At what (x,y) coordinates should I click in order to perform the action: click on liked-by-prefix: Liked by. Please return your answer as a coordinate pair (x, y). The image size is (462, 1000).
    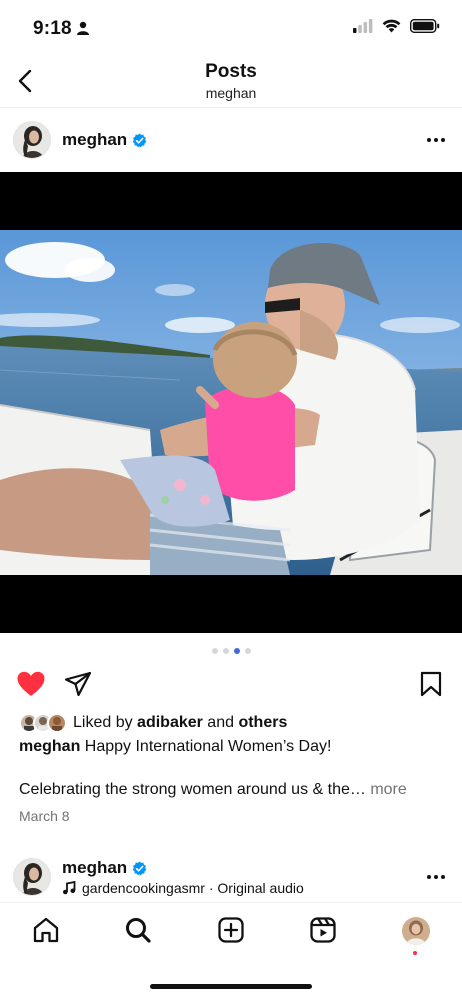
    Looking at the image, I should click on (105, 722).